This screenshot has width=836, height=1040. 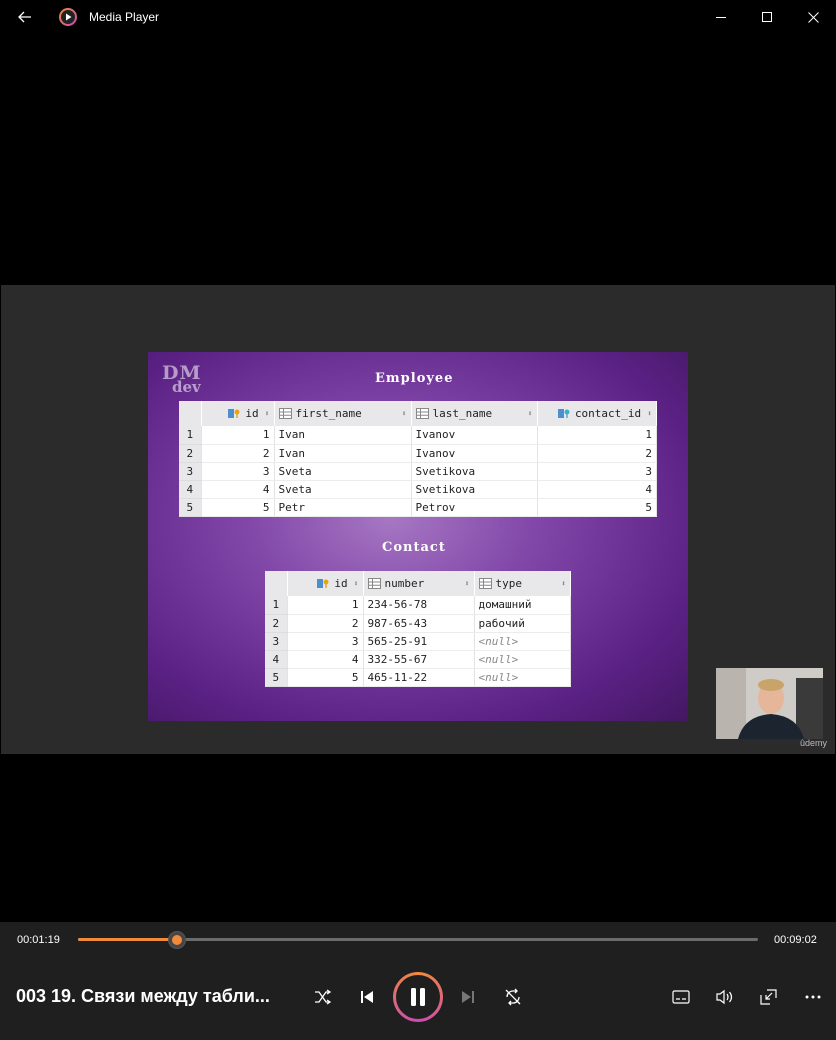 I want to click on foreign-key-icon, so click(x=563, y=413).